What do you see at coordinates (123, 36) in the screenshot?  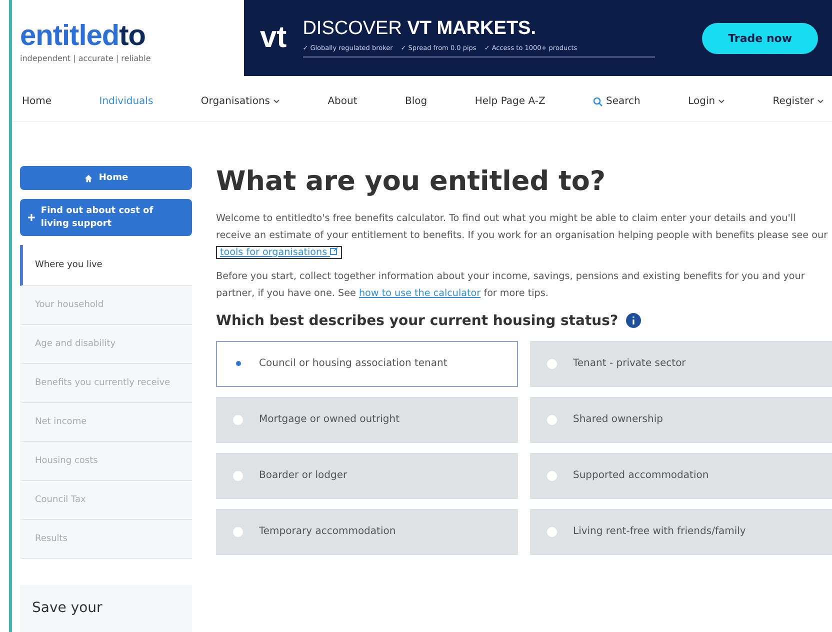 I see `logo: entitledto` at bounding box center [123, 36].